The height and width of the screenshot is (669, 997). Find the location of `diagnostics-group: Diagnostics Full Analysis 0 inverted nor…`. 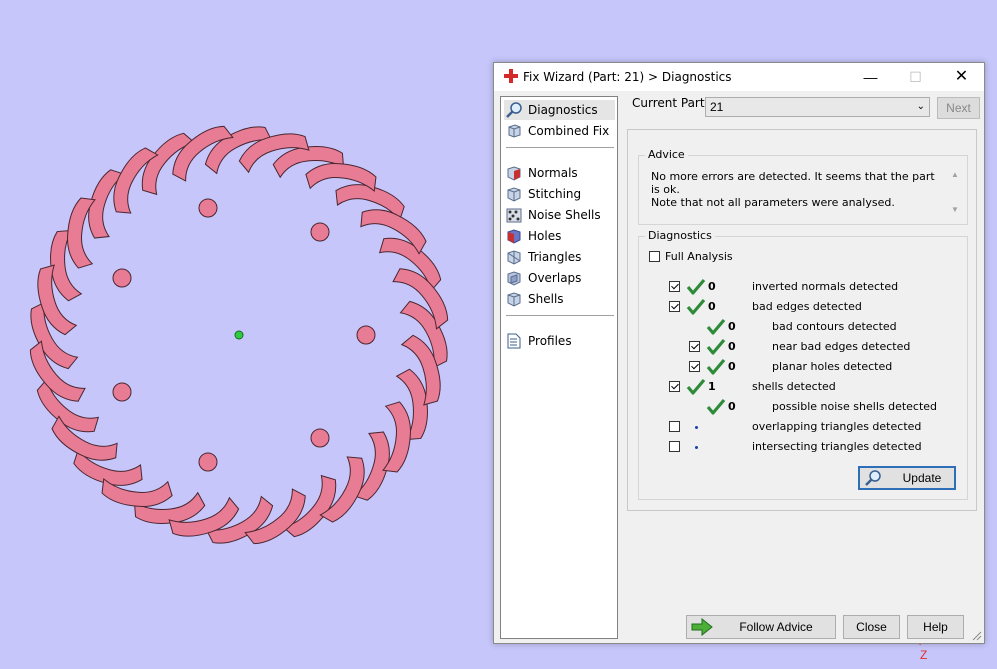

diagnostics-group: Diagnostics Full Analysis 0 inverted nor… is located at coordinates (803, 364).